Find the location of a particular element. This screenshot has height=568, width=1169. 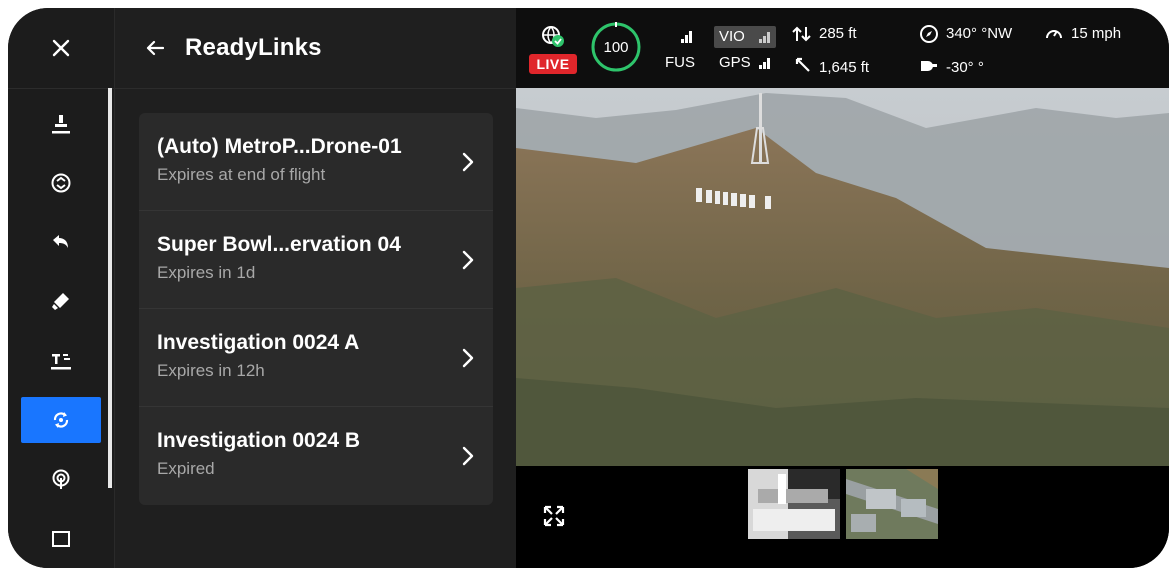

gimbal-value: -30° ° is located at coordinates (965, 67).